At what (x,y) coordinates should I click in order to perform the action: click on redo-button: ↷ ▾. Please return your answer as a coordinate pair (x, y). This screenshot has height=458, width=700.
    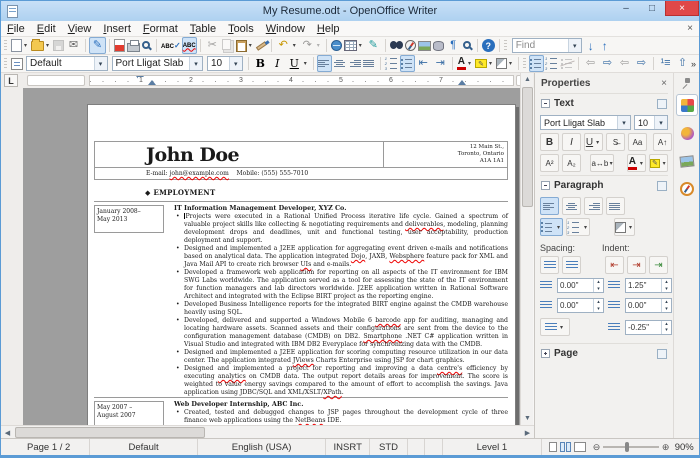
    Looking at the image, I should click on (311, 45).